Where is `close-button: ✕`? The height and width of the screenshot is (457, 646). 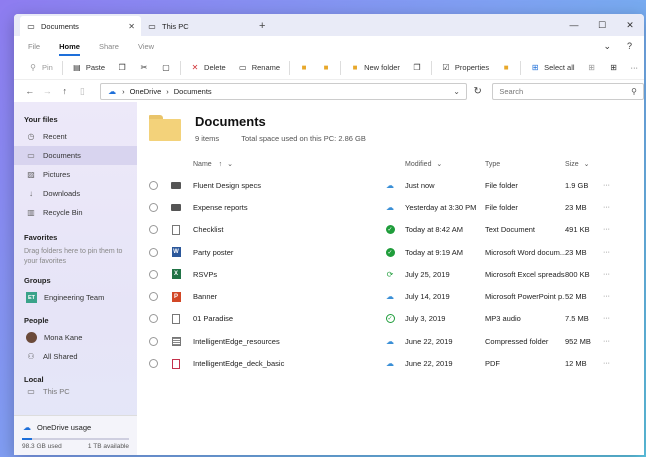
close-button: ✕ is located at coordinates (630, 25).